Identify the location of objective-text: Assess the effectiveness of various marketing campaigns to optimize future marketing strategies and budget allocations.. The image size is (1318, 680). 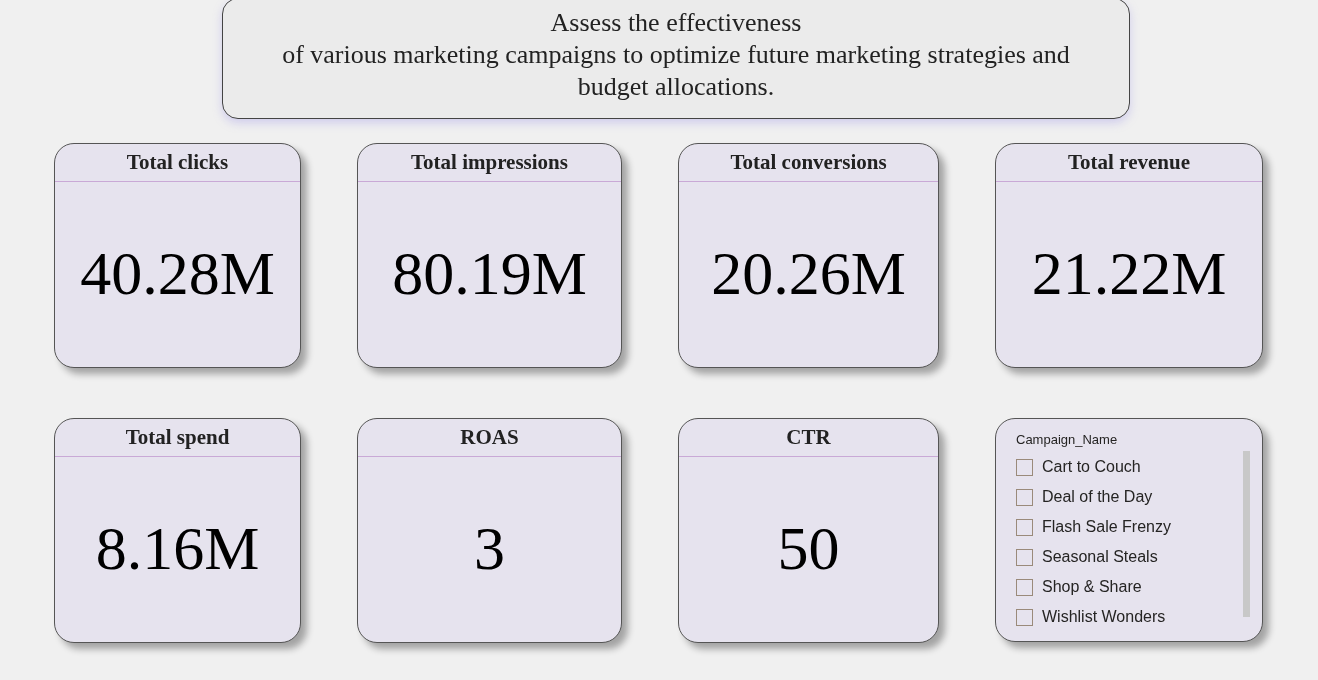
(676, 55).